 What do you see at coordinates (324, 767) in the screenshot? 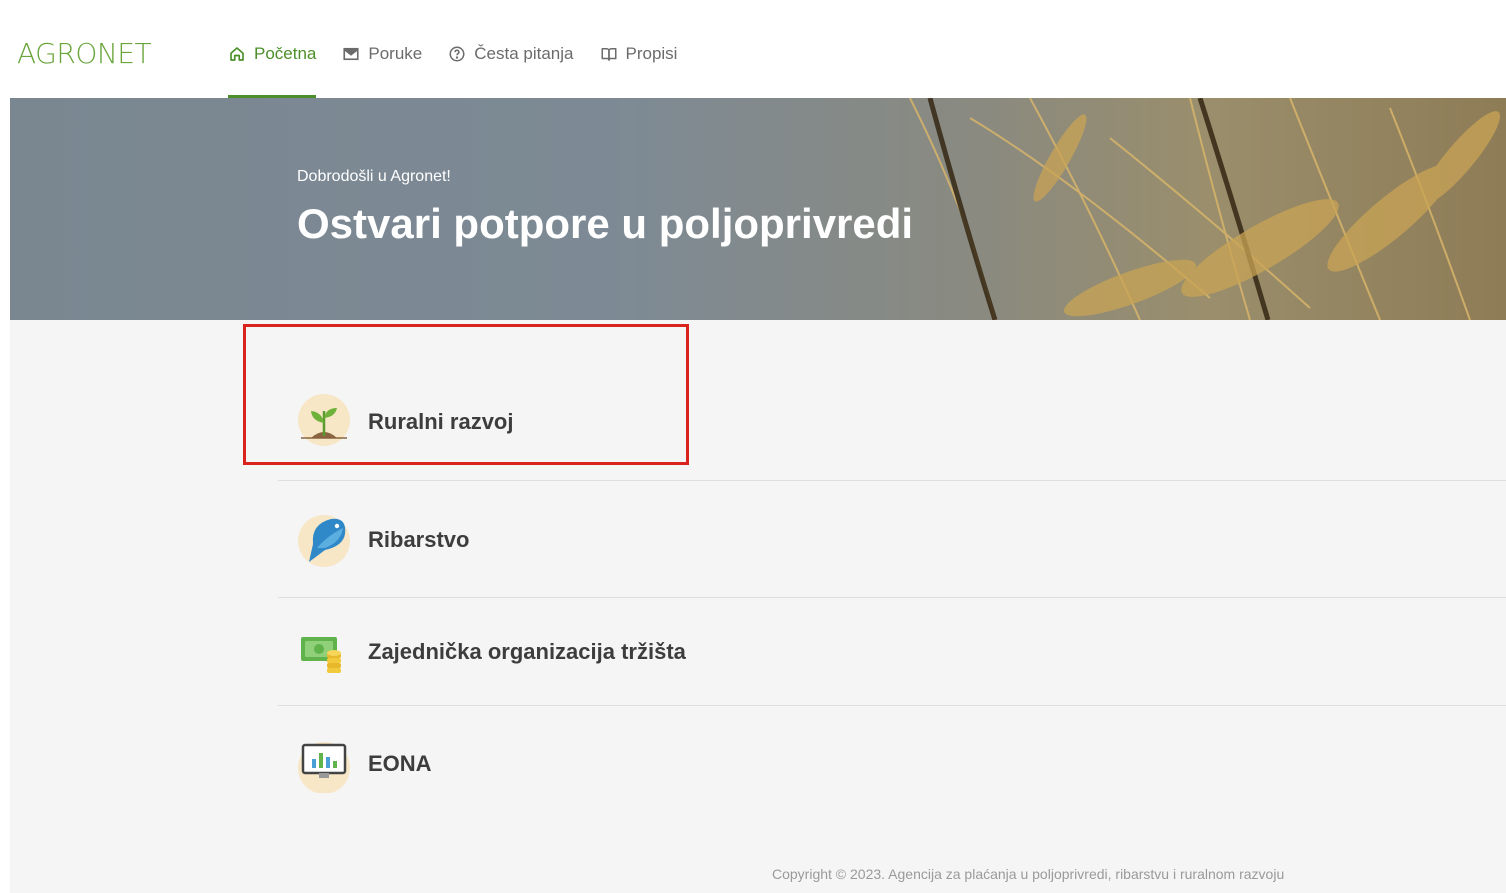
I see `monitor-chart-icon` at bounding box center [324, 767].